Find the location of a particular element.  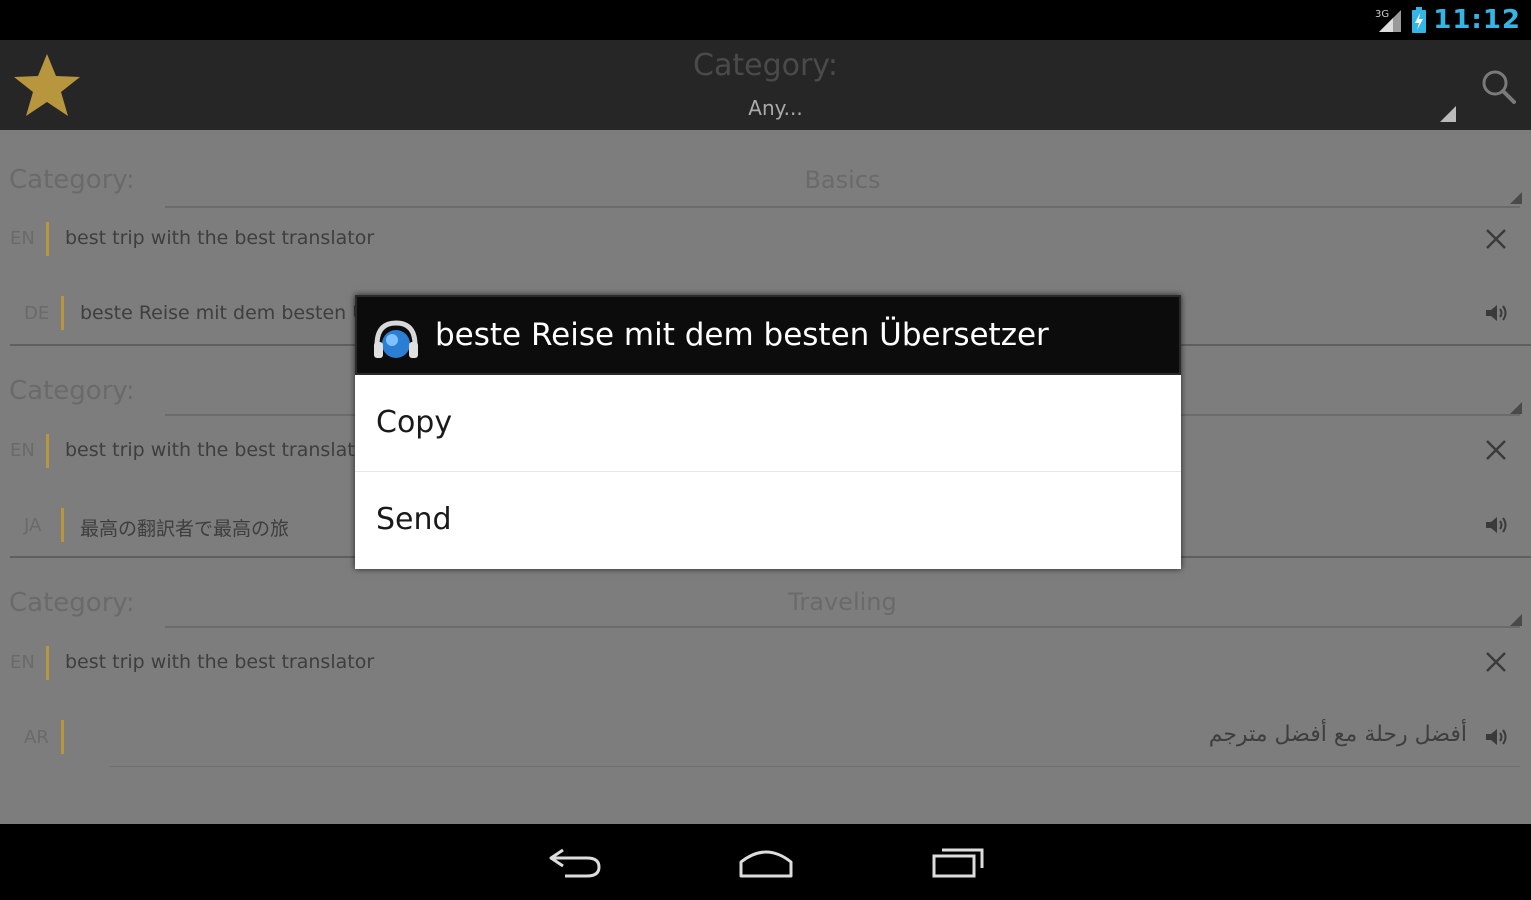

menu-item-label: Copy is located at coordinates (414, 422).